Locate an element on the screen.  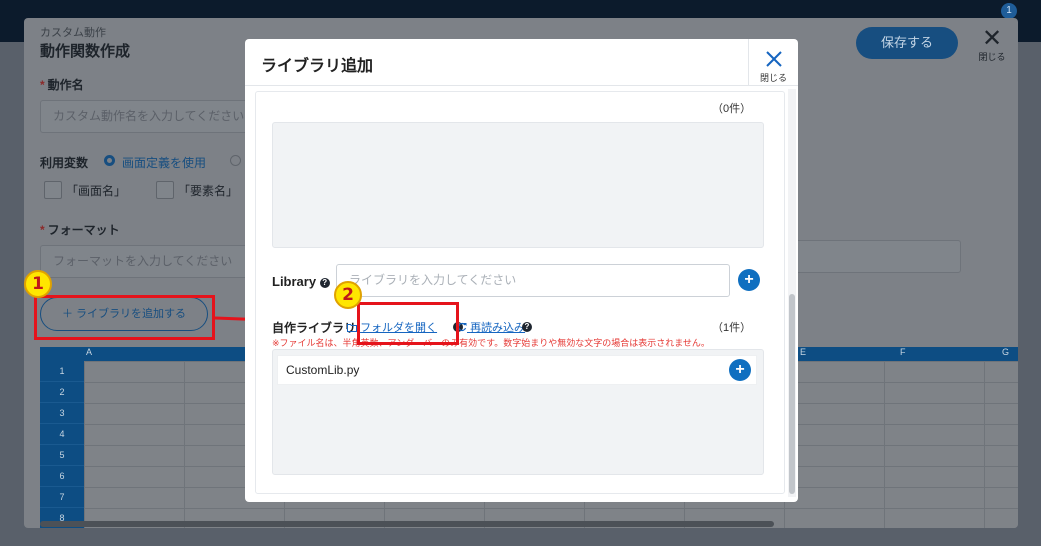
format-input-right is located at coordinates (872, 256).